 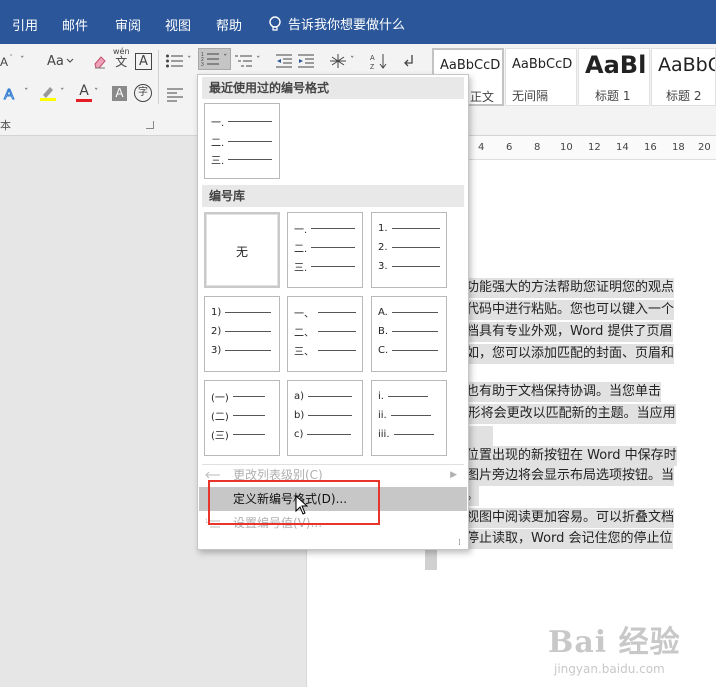 What do you see at coordinates (218, 123) in the screenshot?
I see `number-marker: 一.` at bounding box center [218, 123].